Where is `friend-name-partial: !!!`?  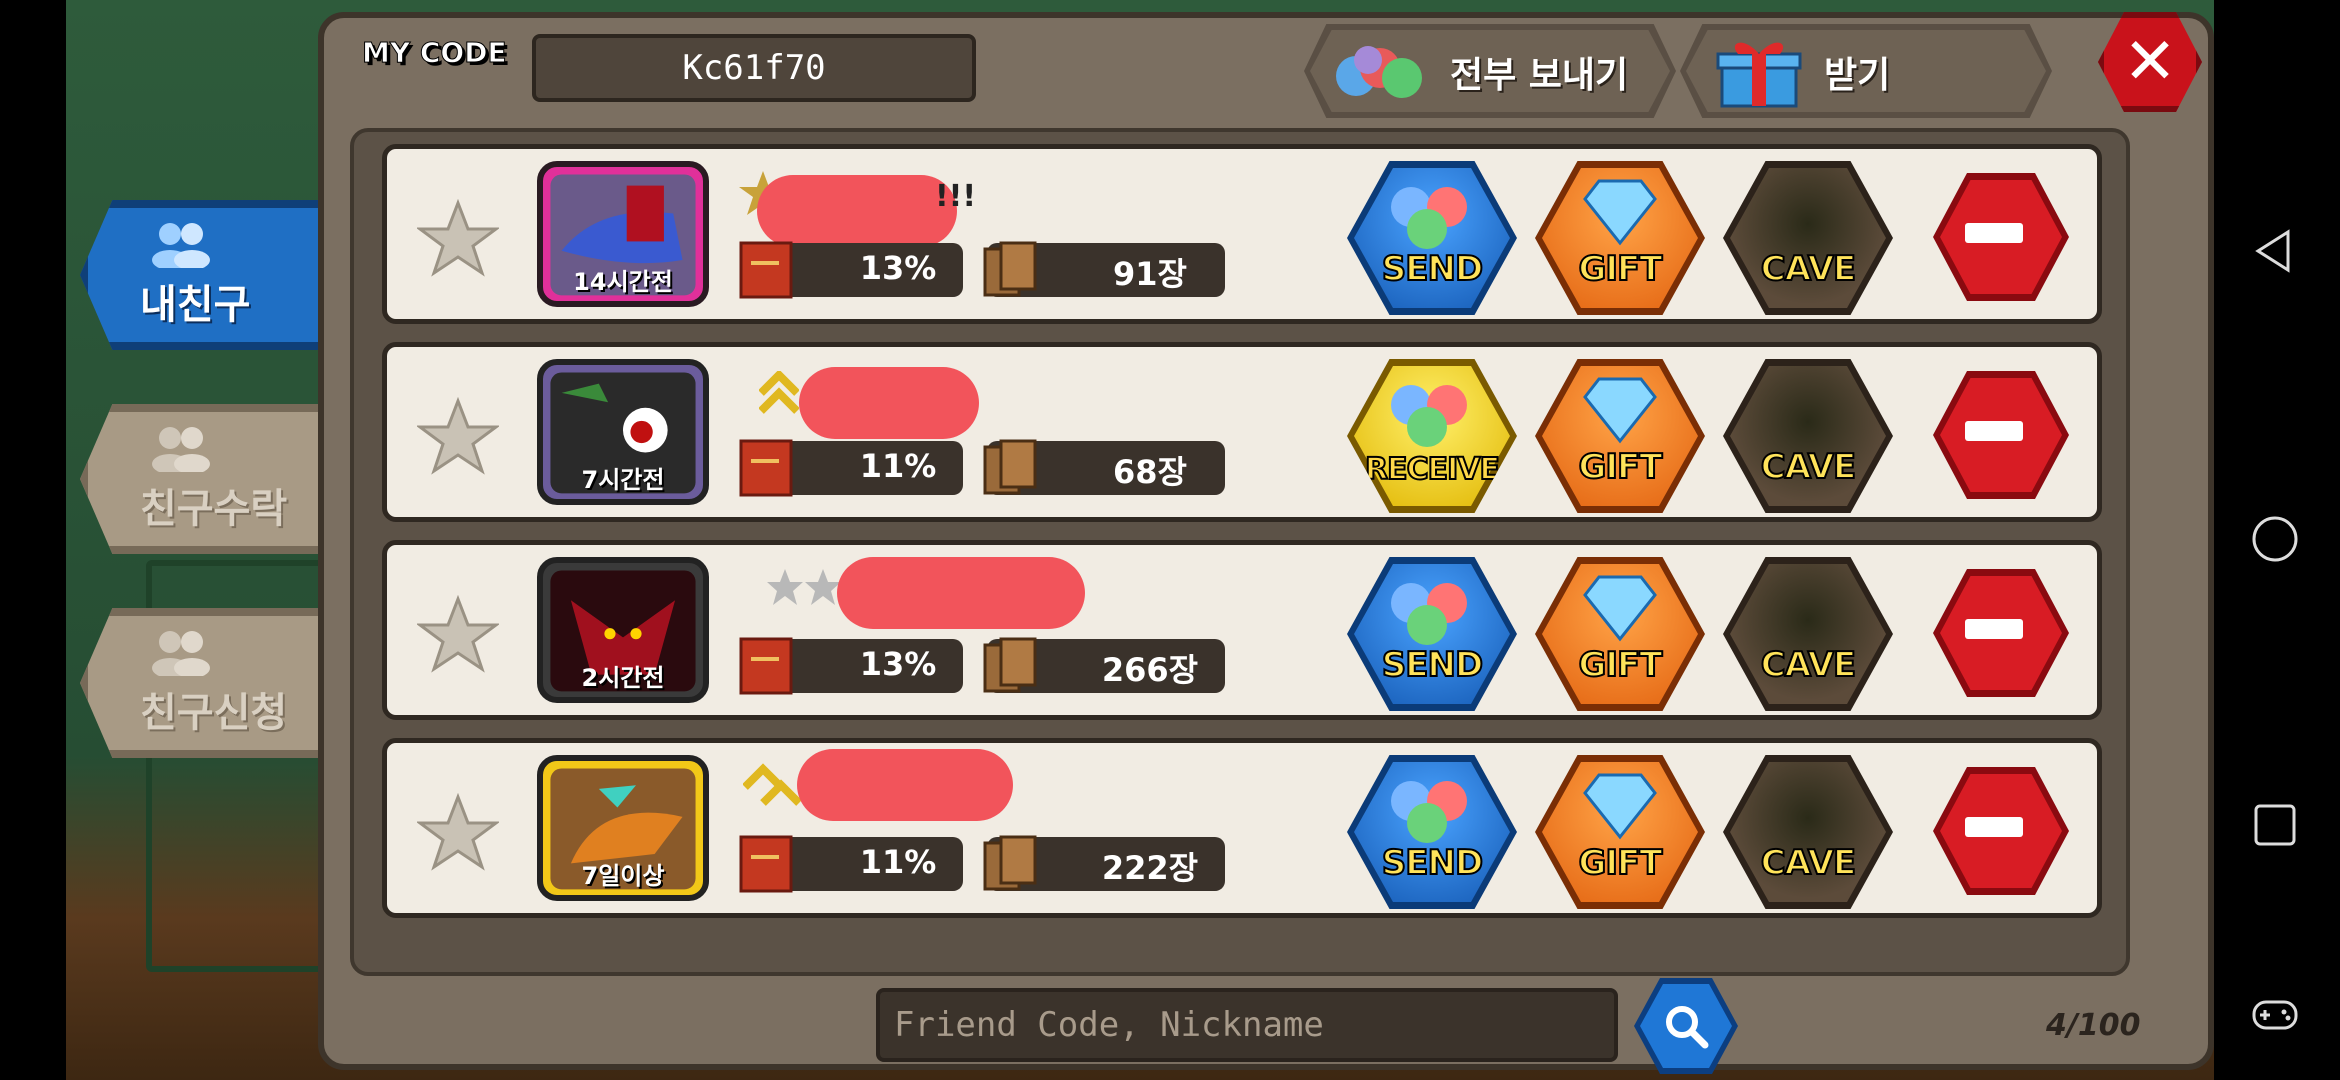 friend-name-partial: !!! is located at coordinates (956, 196).